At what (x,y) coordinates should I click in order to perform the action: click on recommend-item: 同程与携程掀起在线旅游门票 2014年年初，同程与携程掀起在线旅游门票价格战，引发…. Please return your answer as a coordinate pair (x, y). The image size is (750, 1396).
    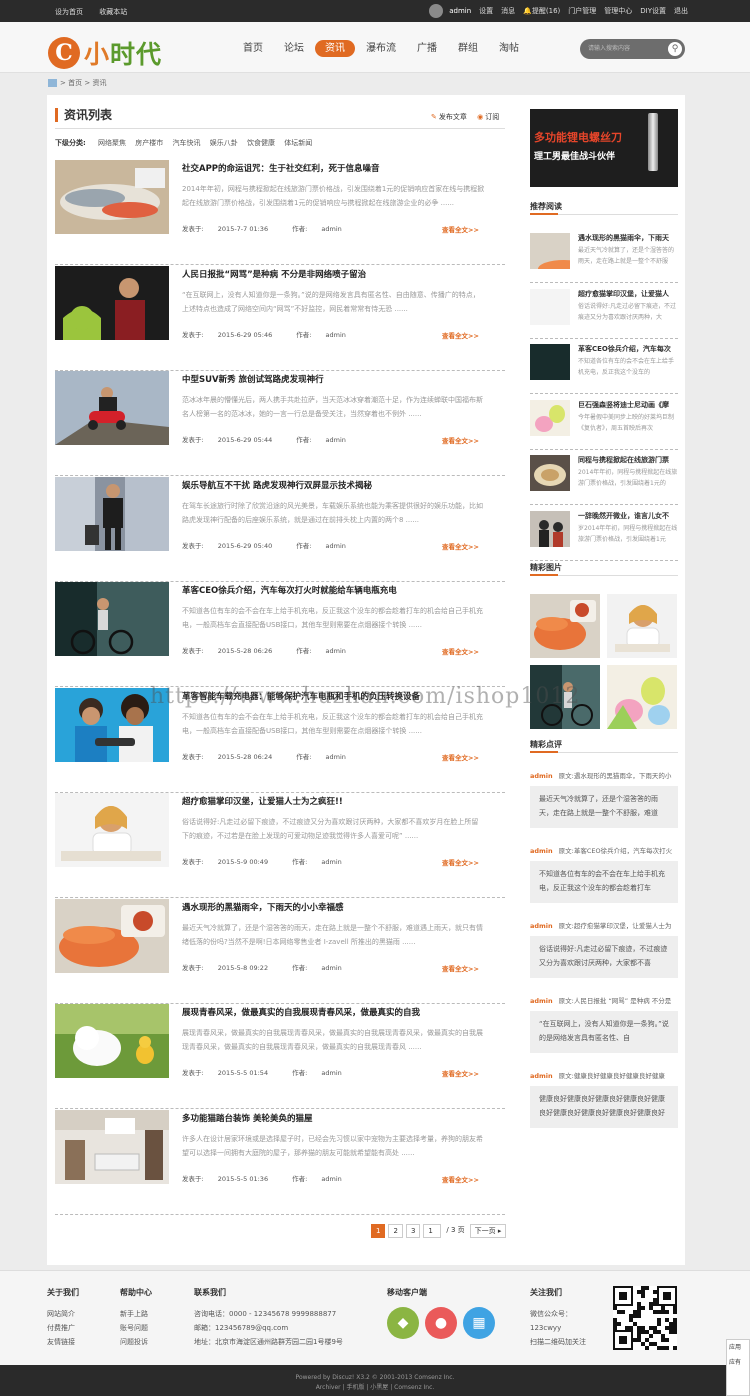
    Looking at the image, I should click on (604, 480).